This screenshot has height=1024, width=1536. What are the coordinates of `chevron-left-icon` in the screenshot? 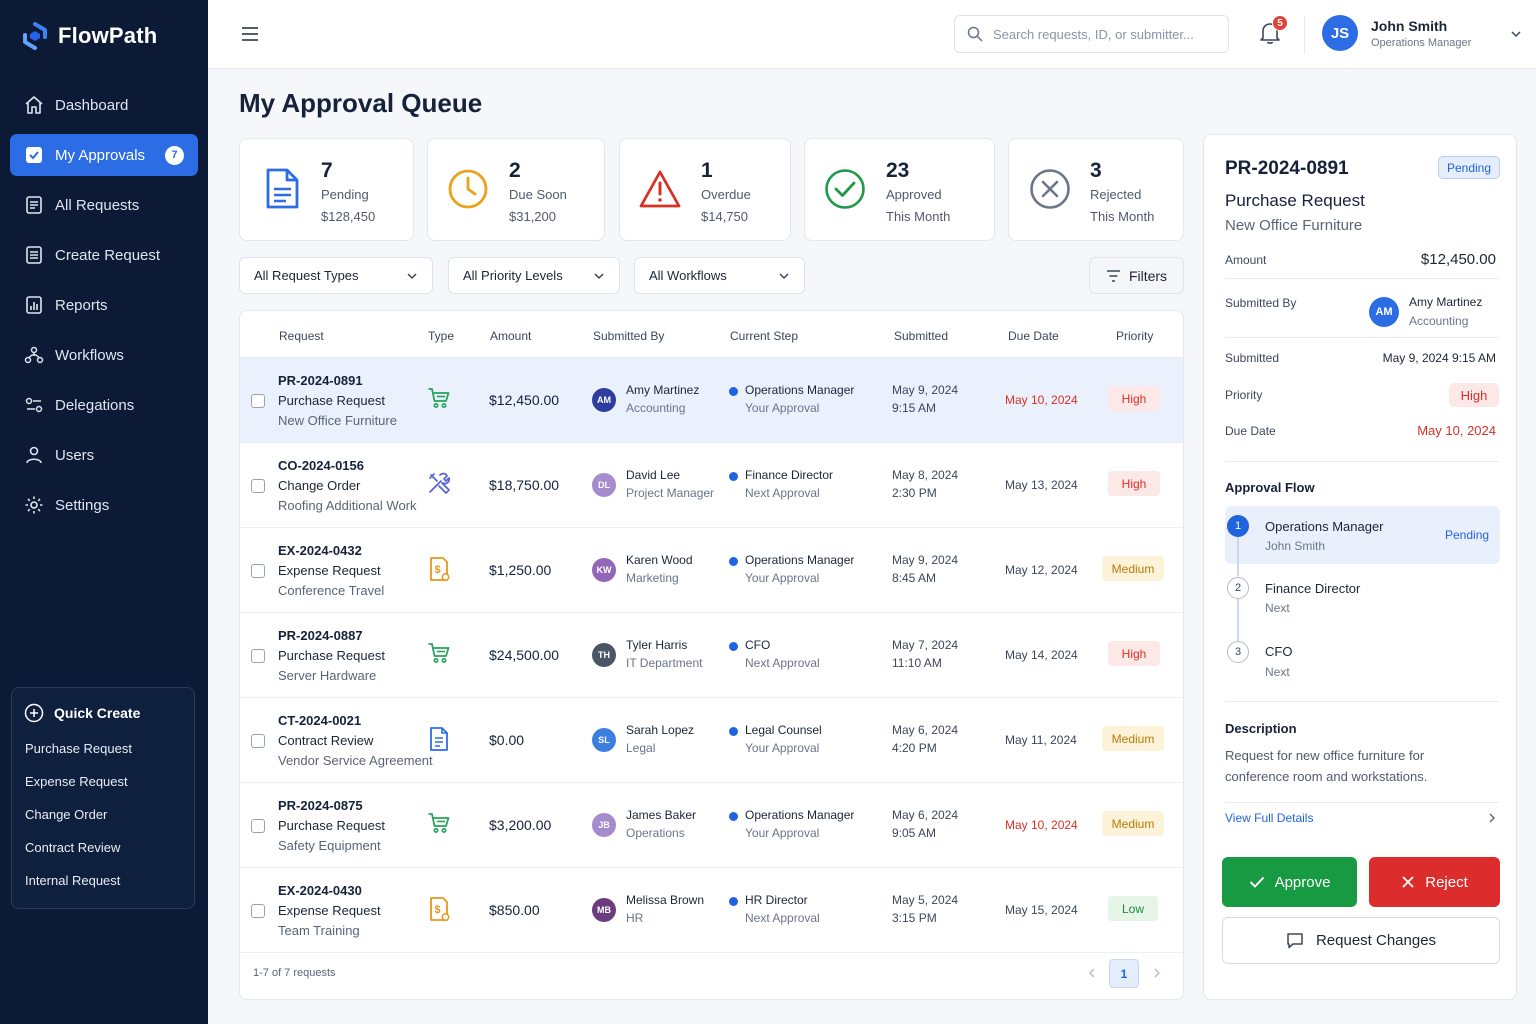 It's located at (1092, 973).